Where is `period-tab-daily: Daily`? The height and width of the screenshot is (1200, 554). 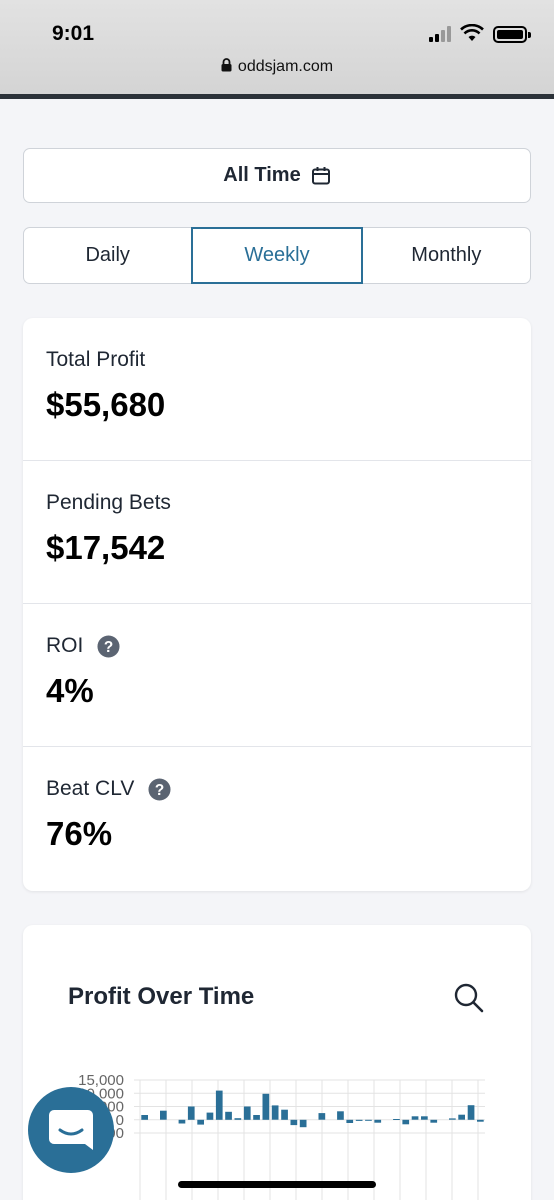
period-tab-daily: Daily is located at coordinates (107, 255).